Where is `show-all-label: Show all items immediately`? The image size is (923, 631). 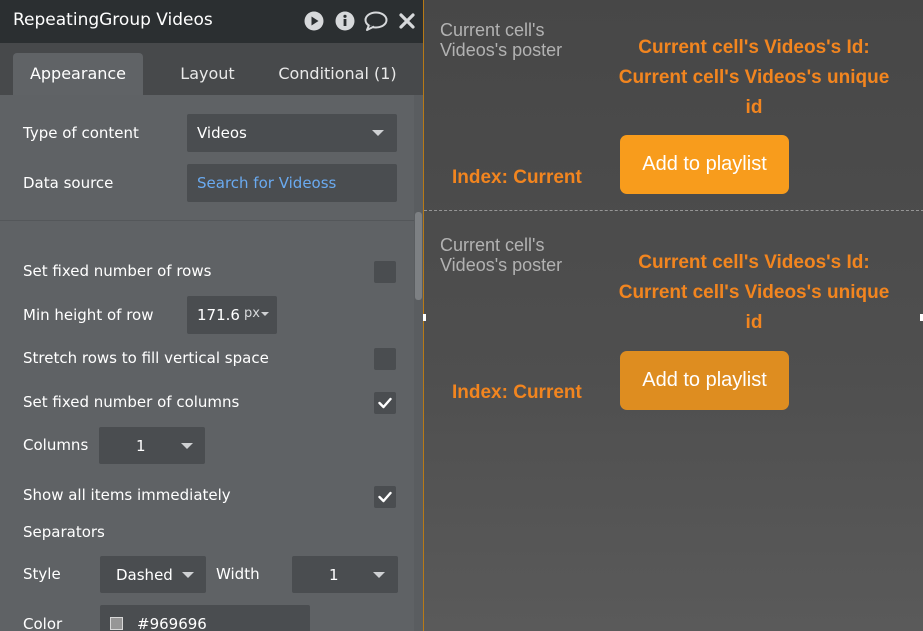
show-all-label: Show all items immediately is located at coordinates (127, 495).